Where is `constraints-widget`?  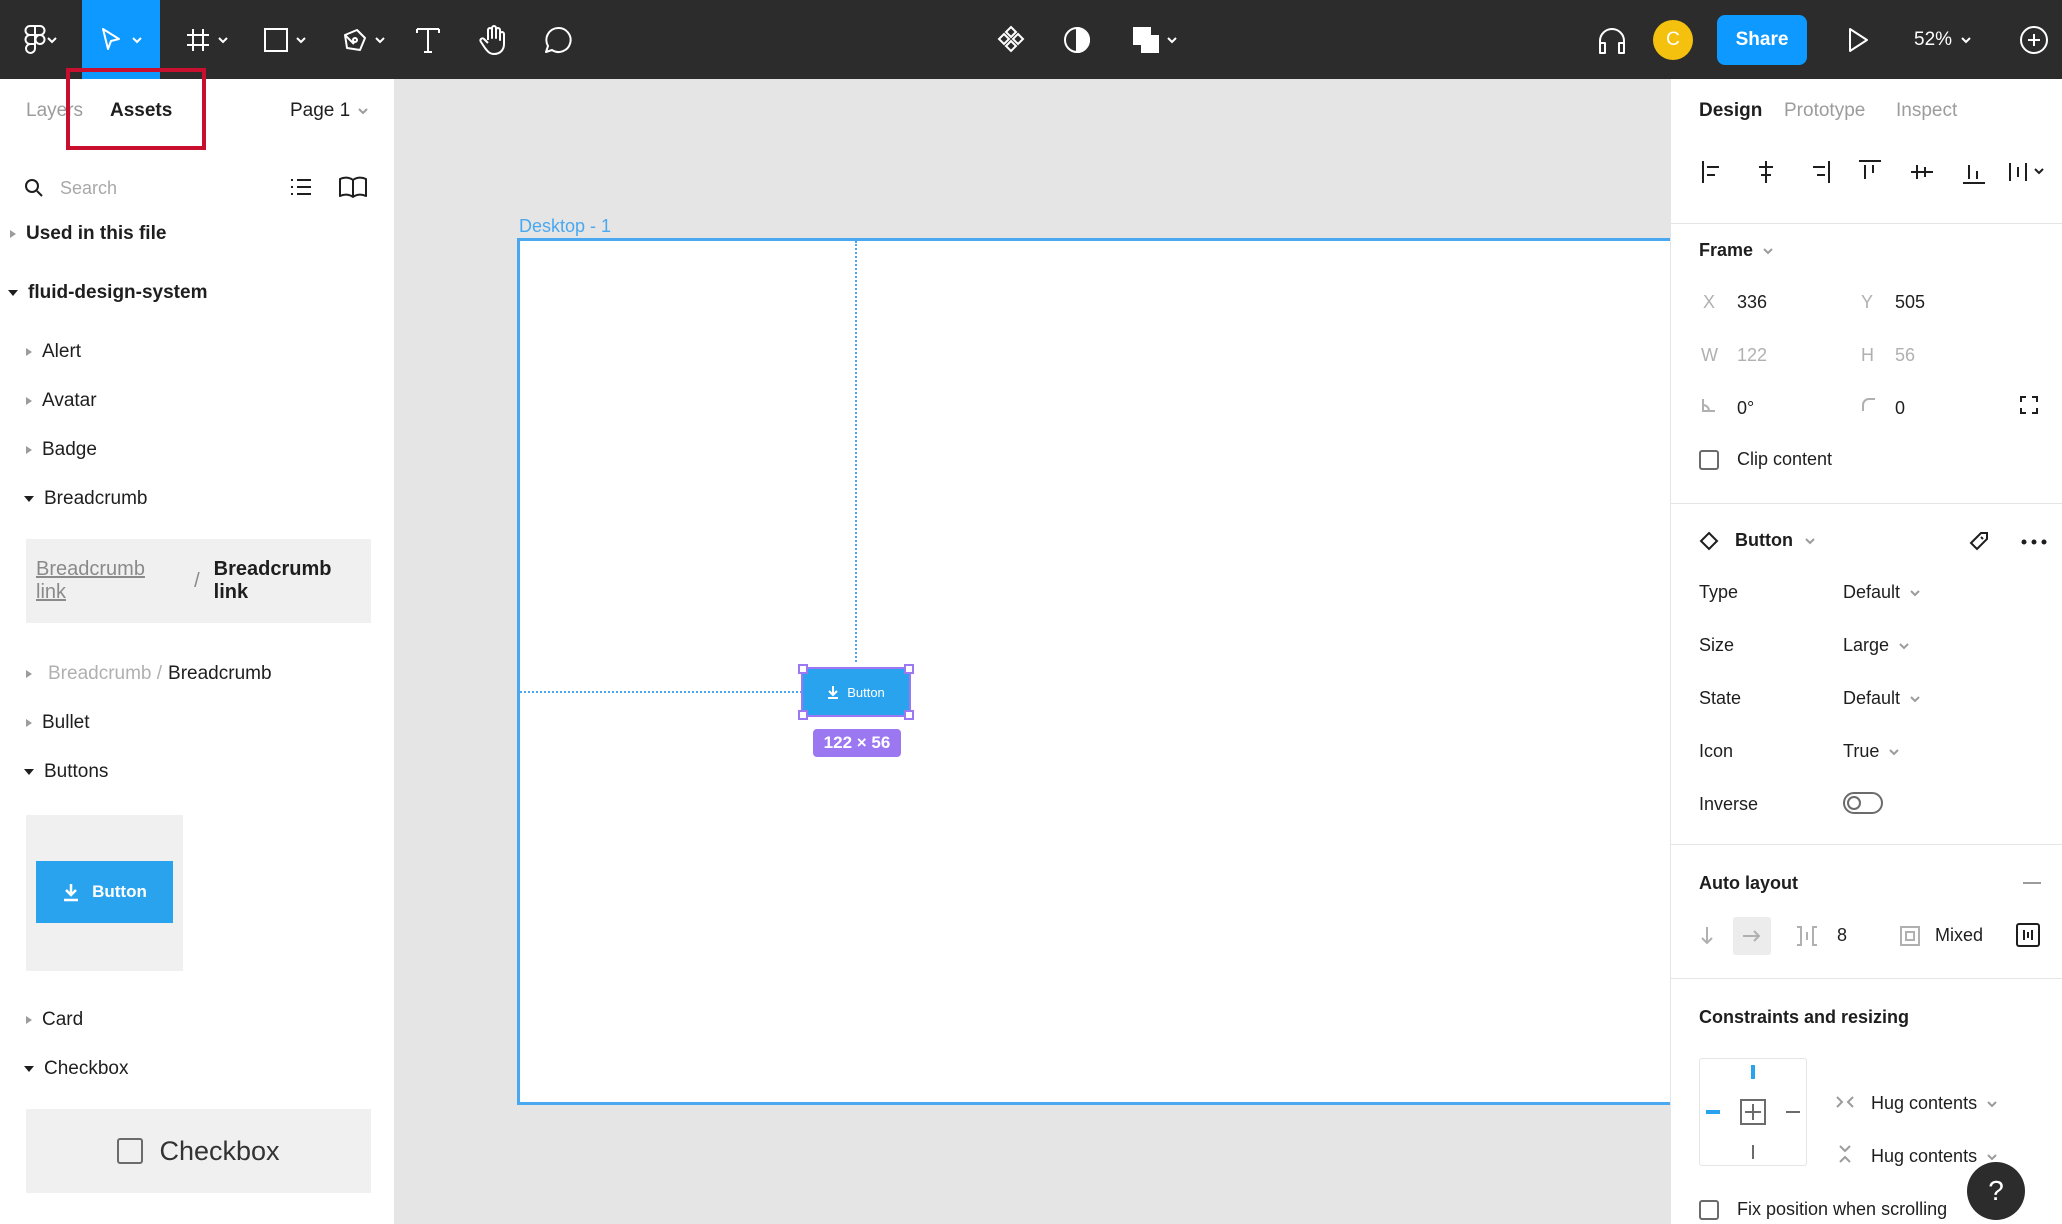
constraints-widget is located at coordinates (1753, 1112).